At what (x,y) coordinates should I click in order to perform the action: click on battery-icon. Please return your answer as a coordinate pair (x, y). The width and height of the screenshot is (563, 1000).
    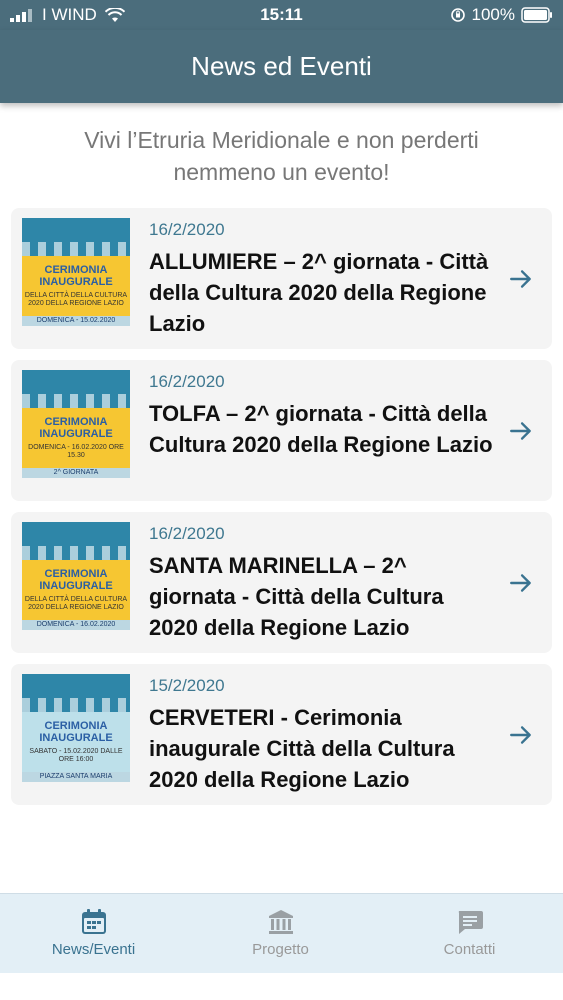
    Looking at the image, I should click on (536, 15).